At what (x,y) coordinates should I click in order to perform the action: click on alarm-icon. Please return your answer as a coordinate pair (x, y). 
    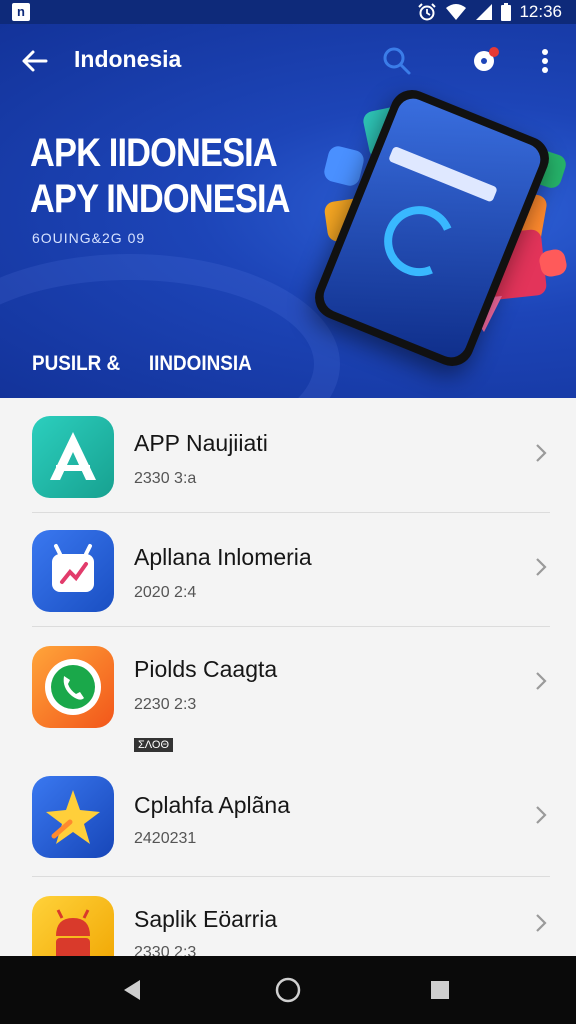
    Looking at the image, I should click on (427, 12).